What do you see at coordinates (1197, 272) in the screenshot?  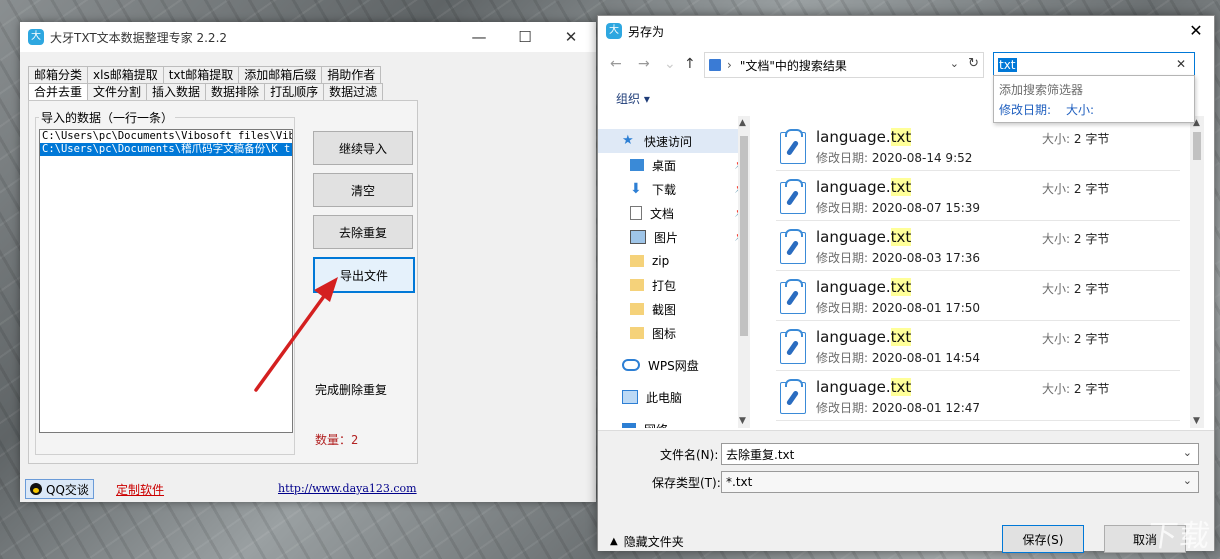 I see `file-list-scrollbar: ▲ ▼` at bounding box center [1197, 272].